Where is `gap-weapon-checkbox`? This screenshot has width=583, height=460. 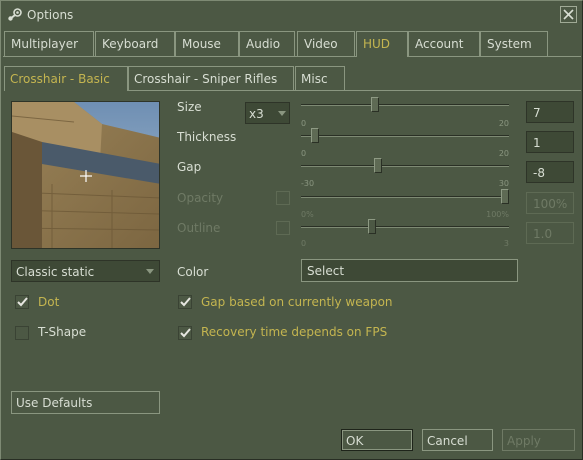 gap-weapon-checkbox is located at coordinates (185, 302).